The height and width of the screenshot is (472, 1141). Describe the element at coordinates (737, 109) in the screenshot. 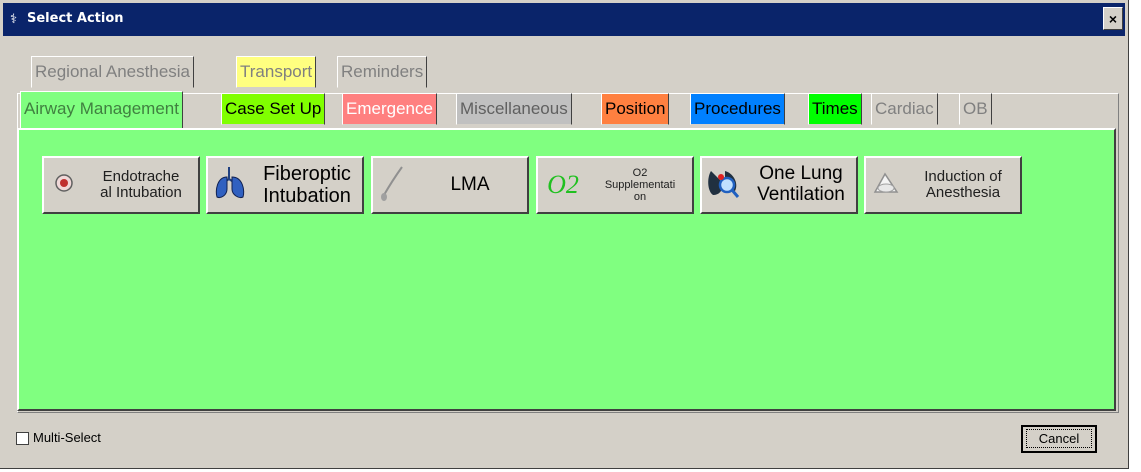

I see `tab-procedures: Procedures` at that location.